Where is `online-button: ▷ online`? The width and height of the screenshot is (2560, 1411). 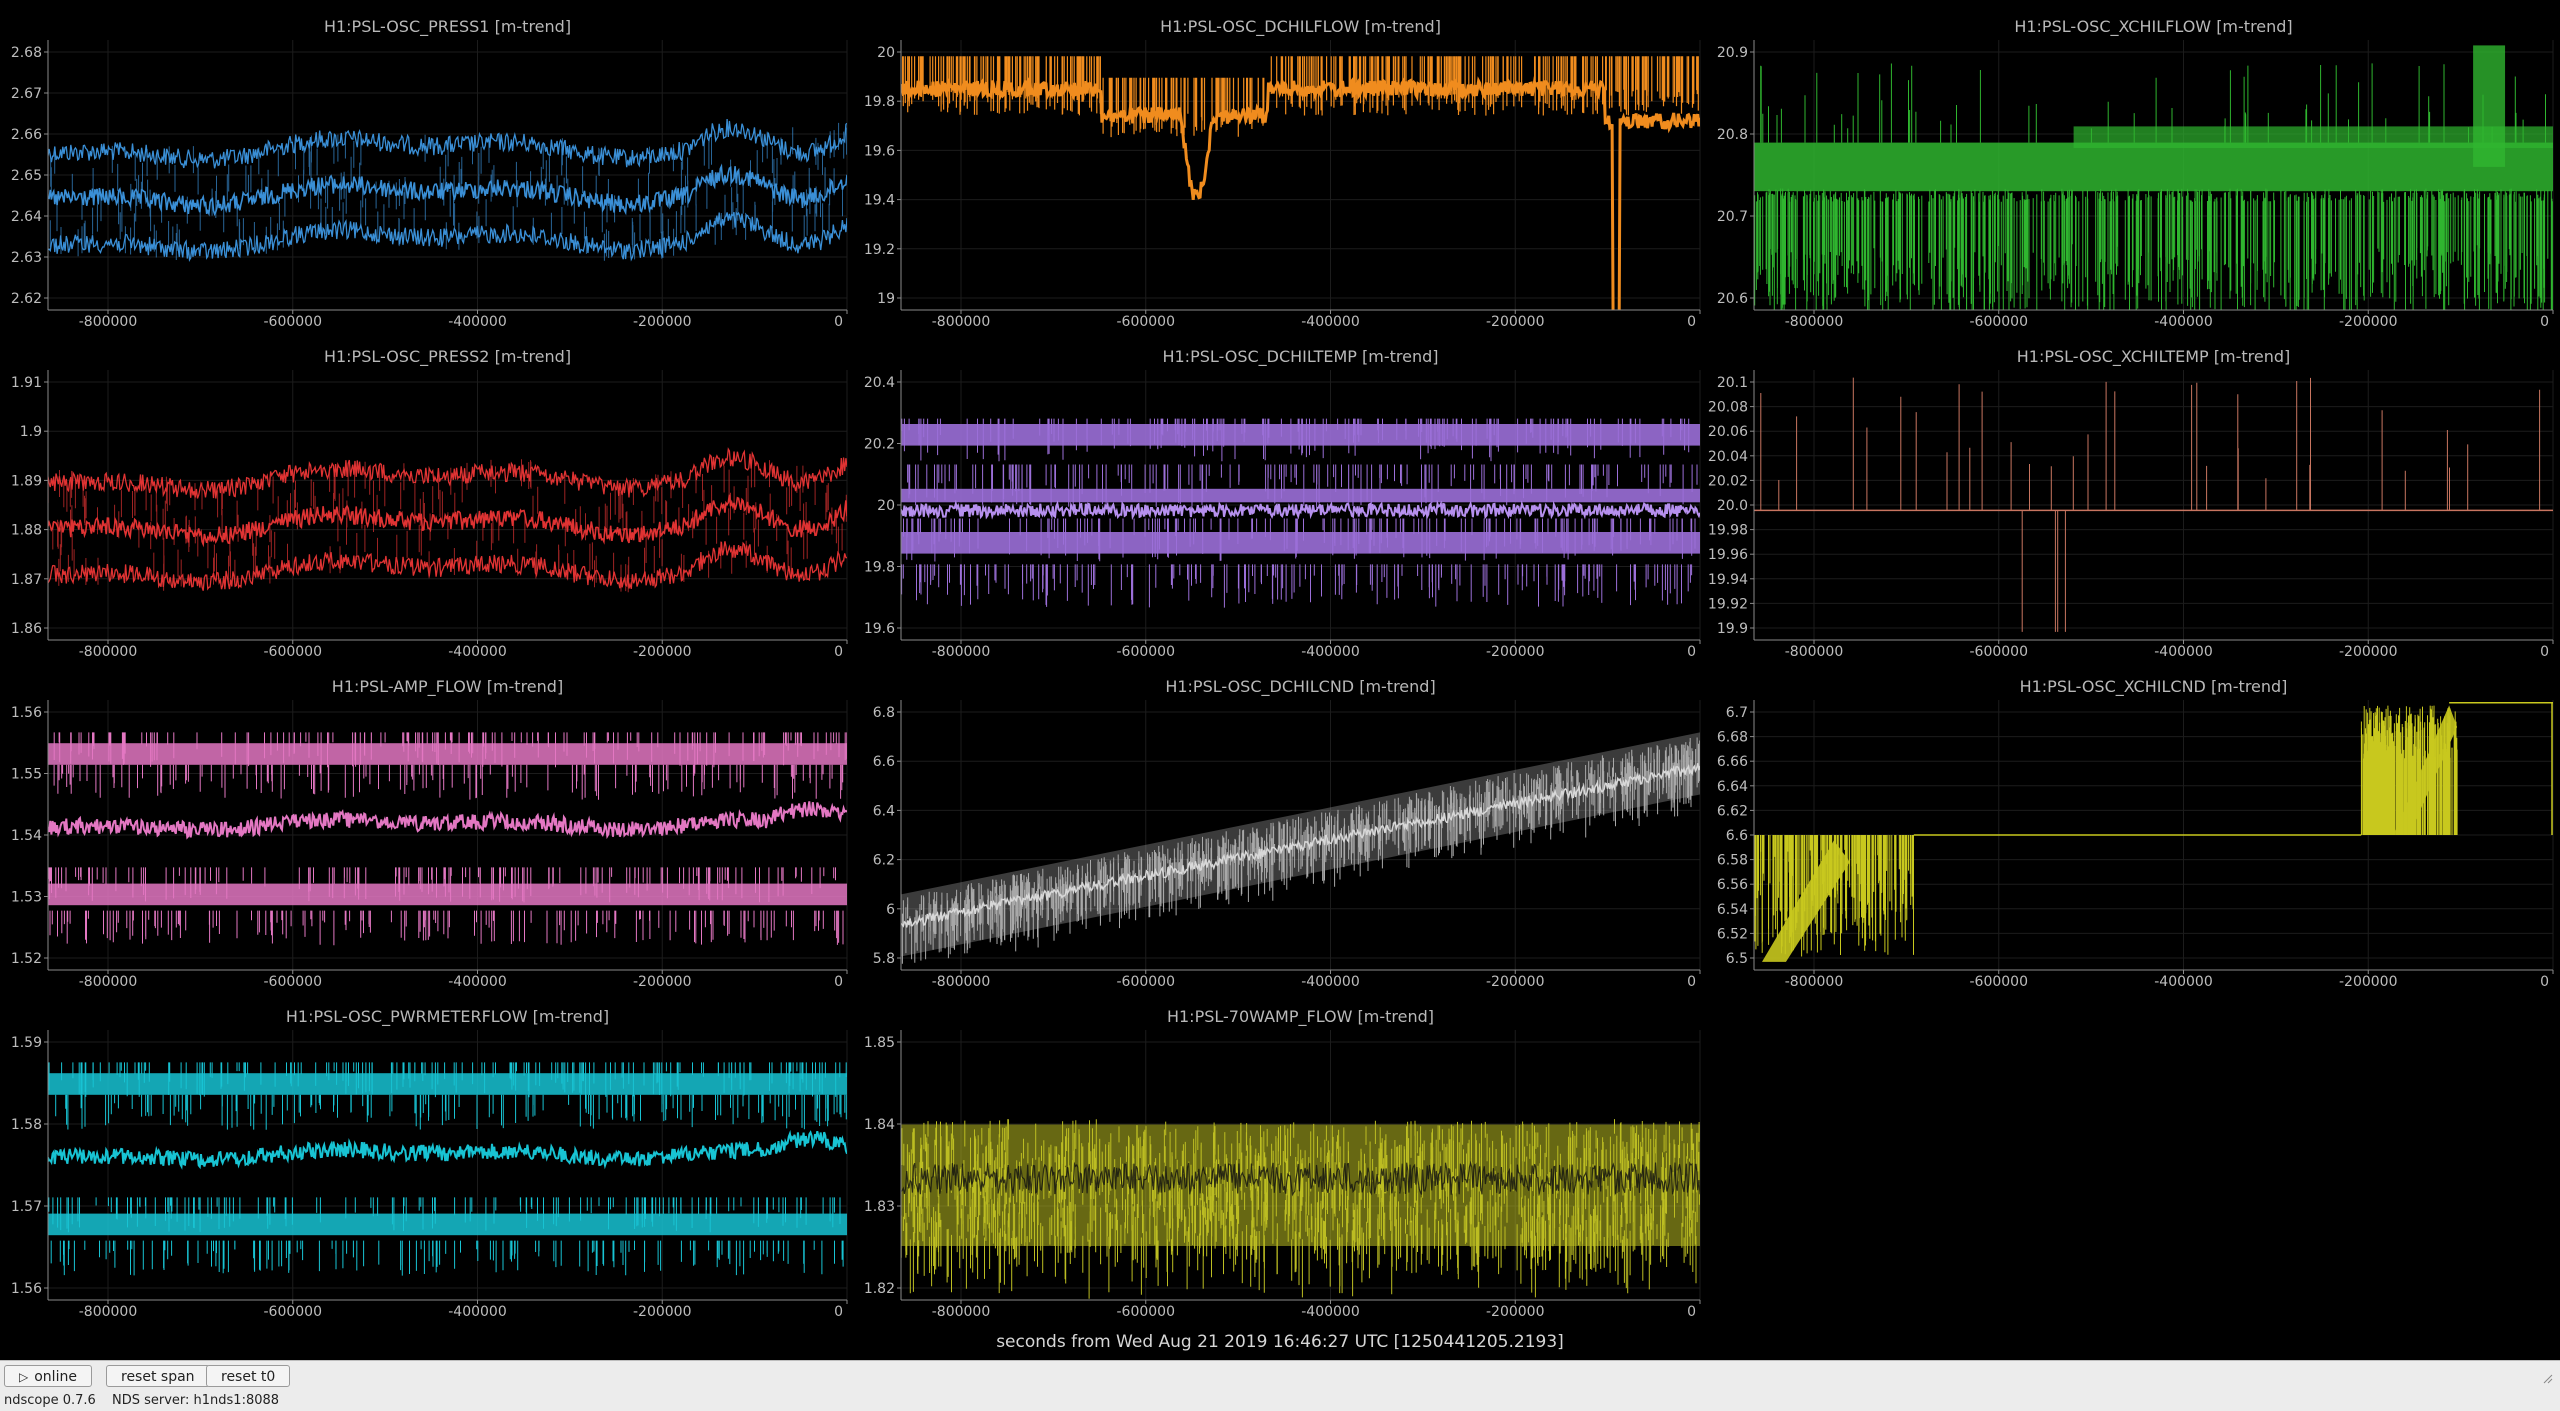 online-button: ▷ online is located at coordinates (48, 1376).